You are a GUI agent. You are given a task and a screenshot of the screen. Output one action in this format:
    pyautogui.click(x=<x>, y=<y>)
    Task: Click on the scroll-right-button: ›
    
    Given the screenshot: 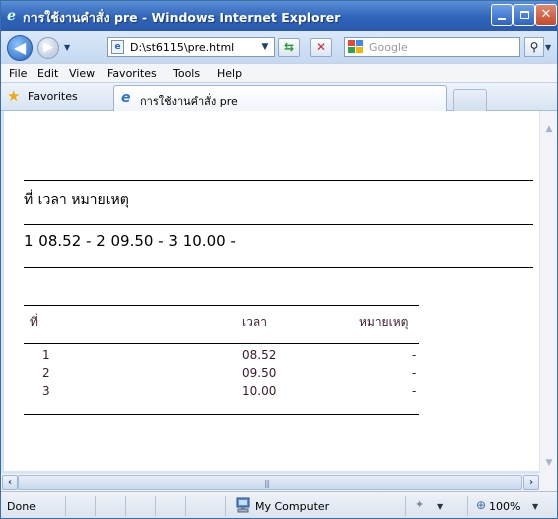 What is the action you would take?
    pyautogui.click(x=531, y=482)
    